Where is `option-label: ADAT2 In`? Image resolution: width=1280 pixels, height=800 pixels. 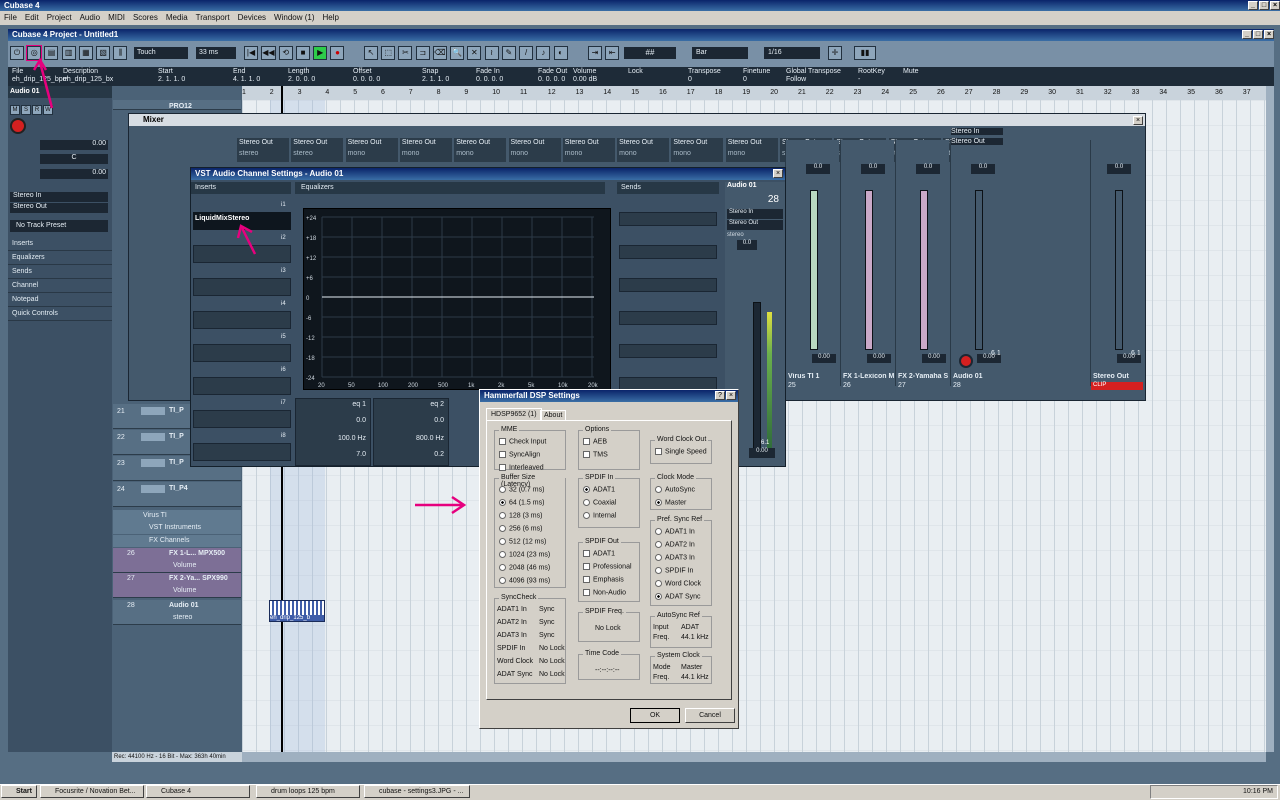 option-label: ADAT2 In is located at coordinates (680, 545).